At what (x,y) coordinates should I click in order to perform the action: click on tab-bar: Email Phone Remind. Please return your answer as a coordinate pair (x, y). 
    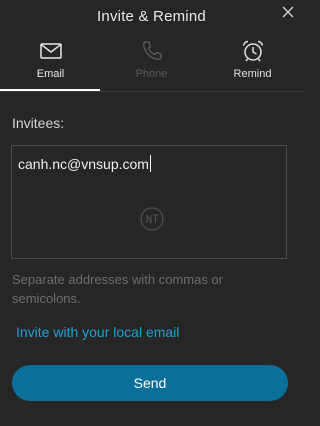
    Looking at the image, I should click on (151, 63).